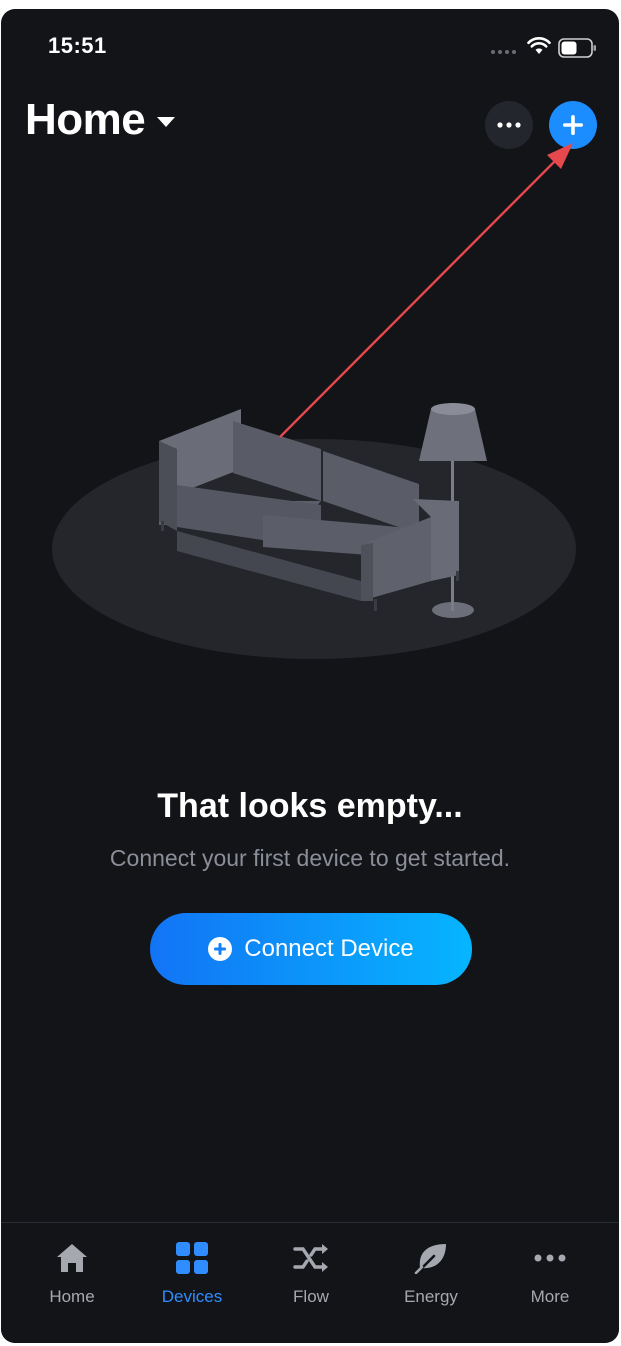 This screenshot has height=1346, width=621. I want to click on battery-icon, so click(577, 48).